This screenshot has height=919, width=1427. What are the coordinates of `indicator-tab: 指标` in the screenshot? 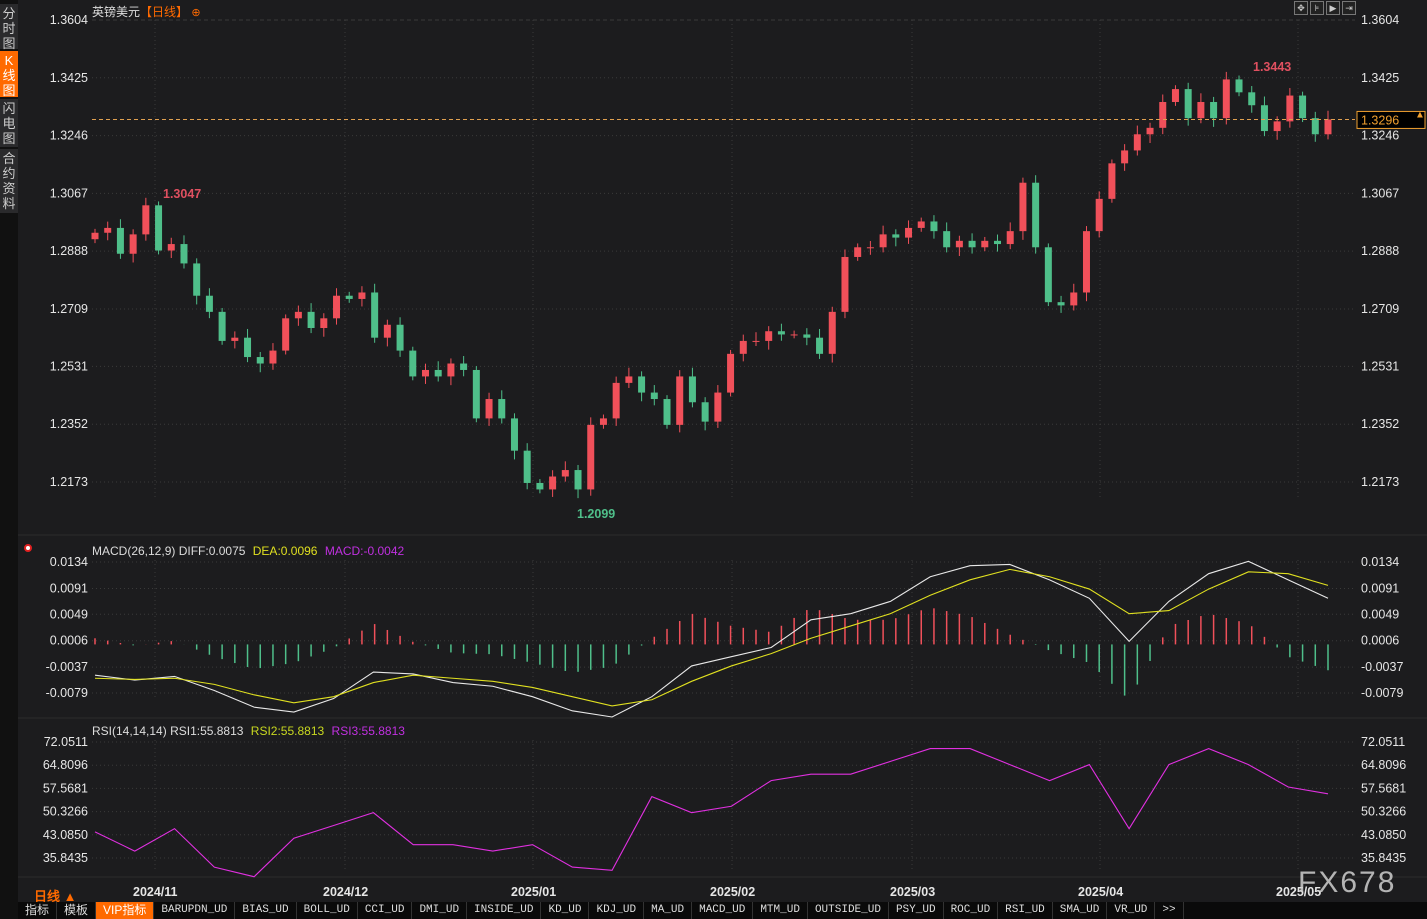 It's located at (38, 910).